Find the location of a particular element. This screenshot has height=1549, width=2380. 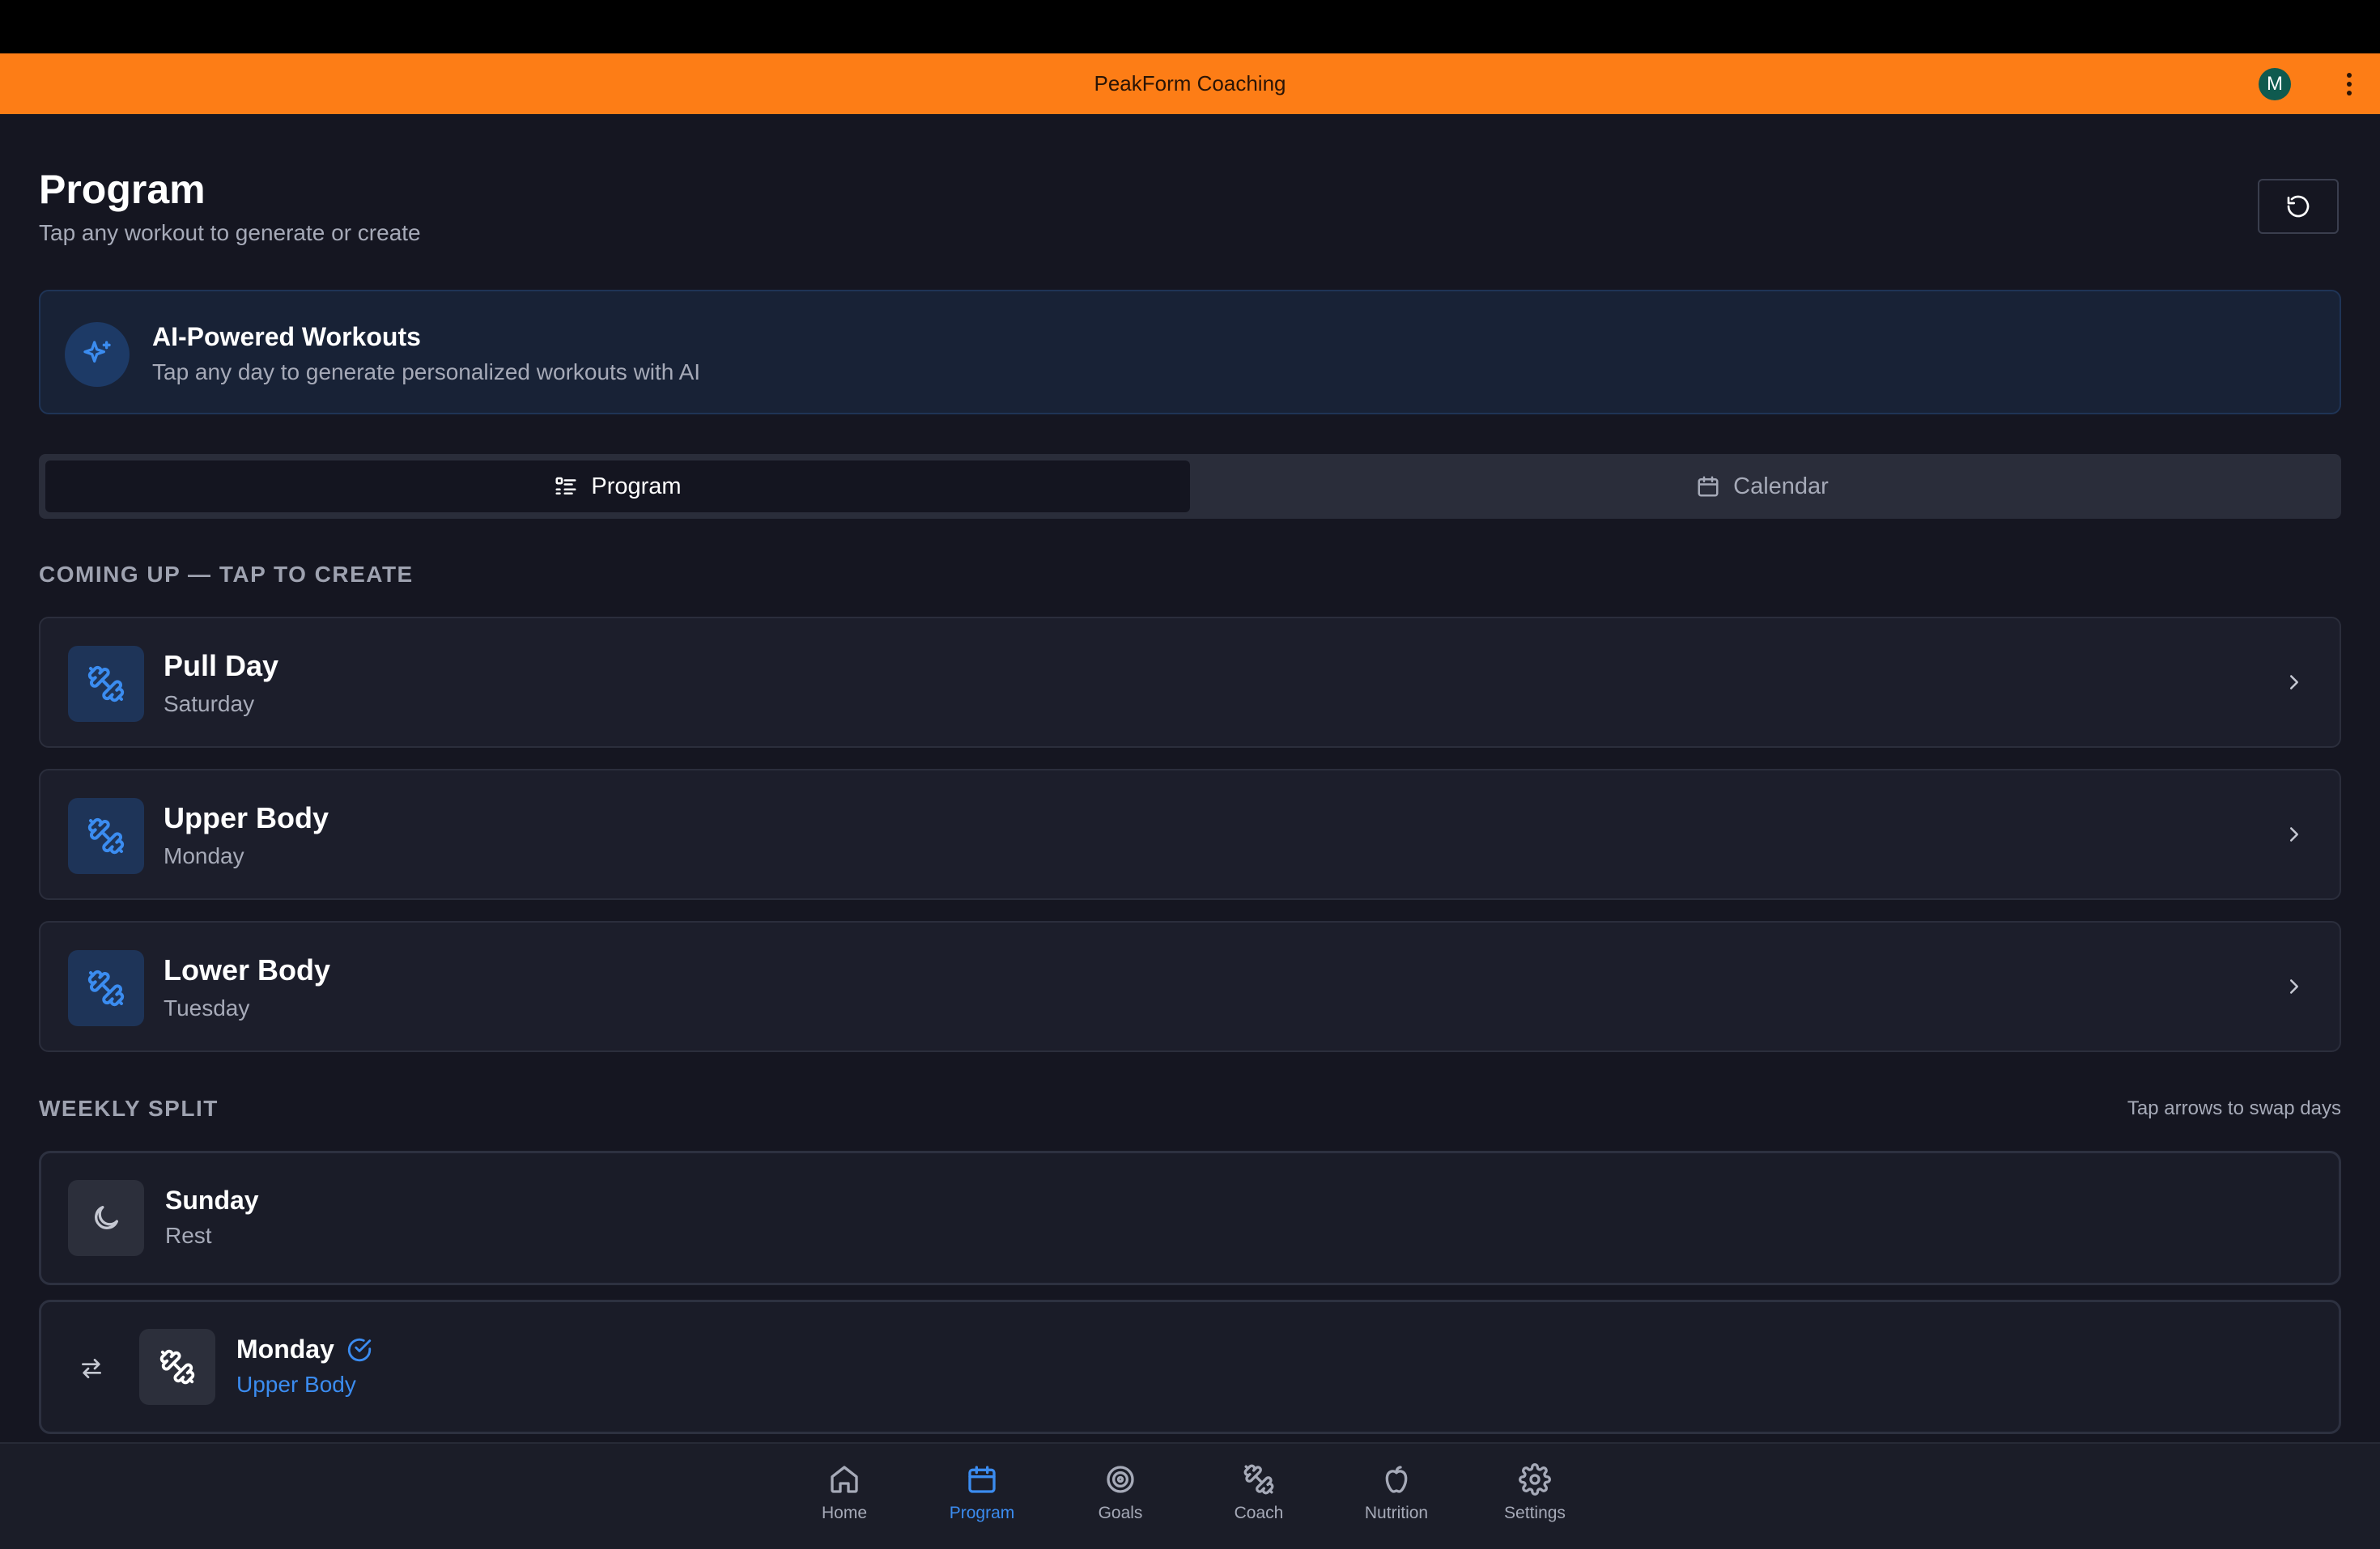

swap-arrows-icon is located at coordinates (91, 1368).